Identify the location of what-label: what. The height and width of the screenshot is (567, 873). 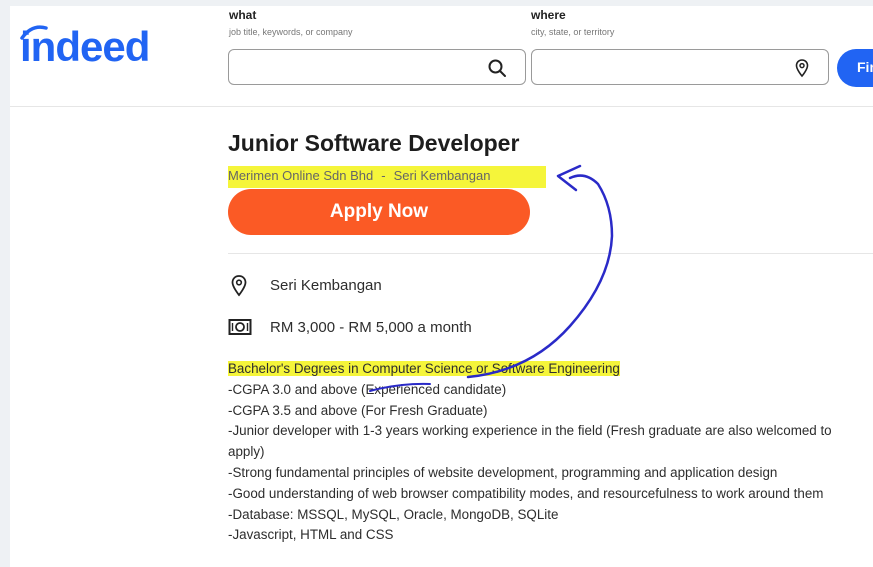
(243, 15).